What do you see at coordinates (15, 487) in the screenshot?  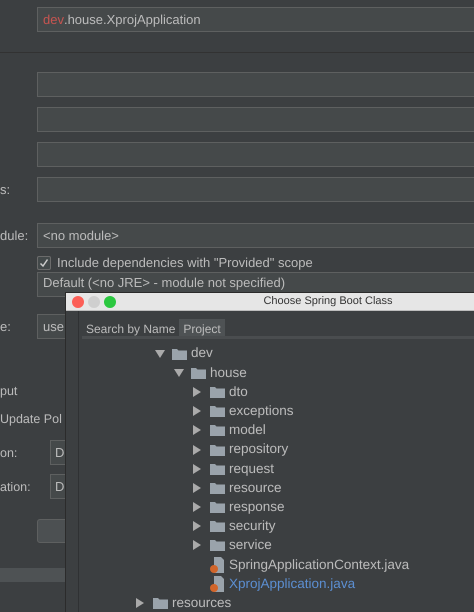 I see `field-label: ation:` at bounding box center [15, 487].